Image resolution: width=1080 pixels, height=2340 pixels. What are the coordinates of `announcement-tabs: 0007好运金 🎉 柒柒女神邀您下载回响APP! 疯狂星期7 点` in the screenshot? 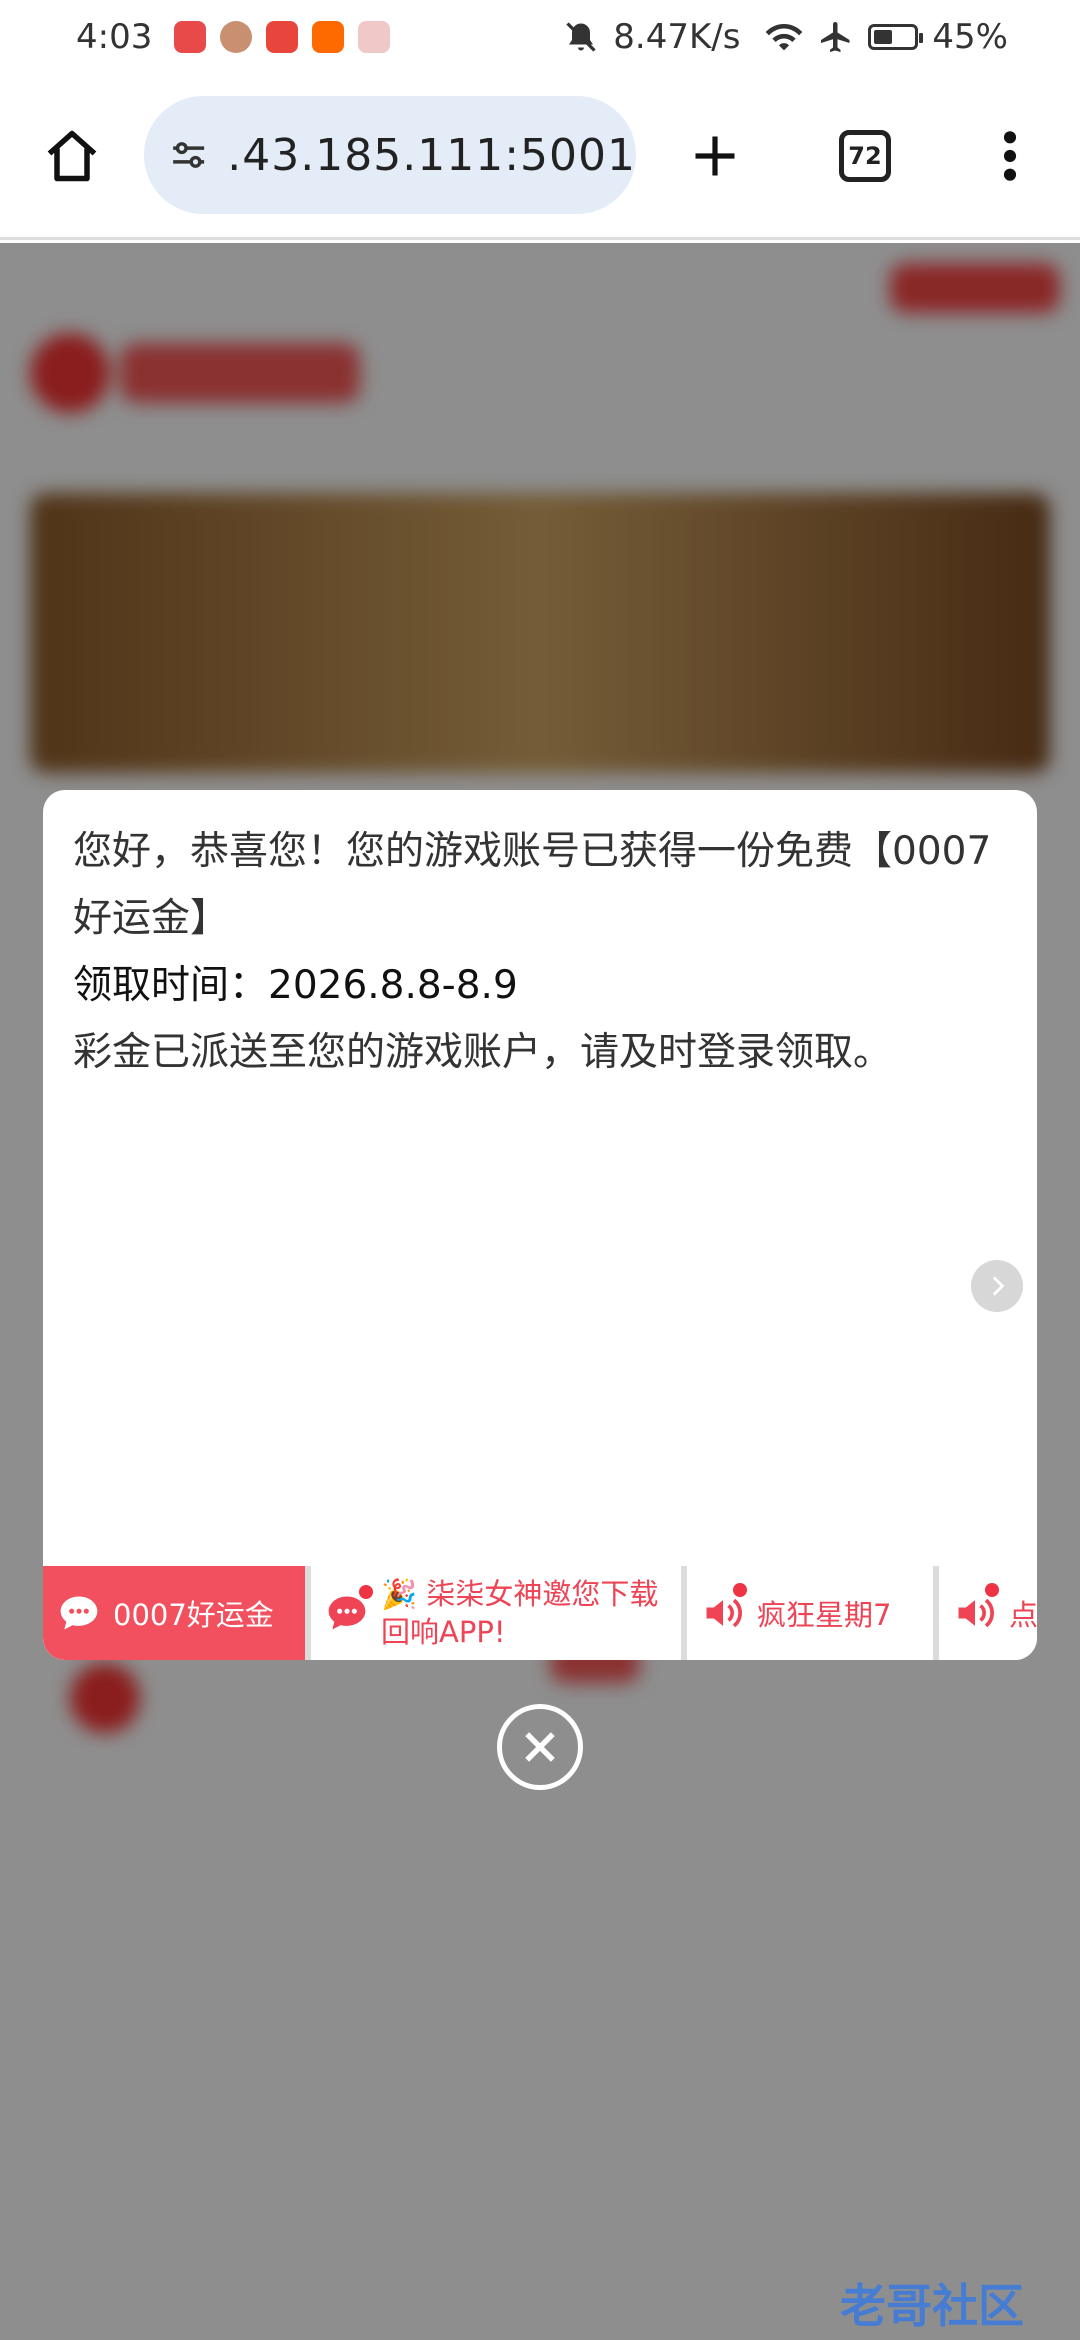 It's located at (540, 1613).